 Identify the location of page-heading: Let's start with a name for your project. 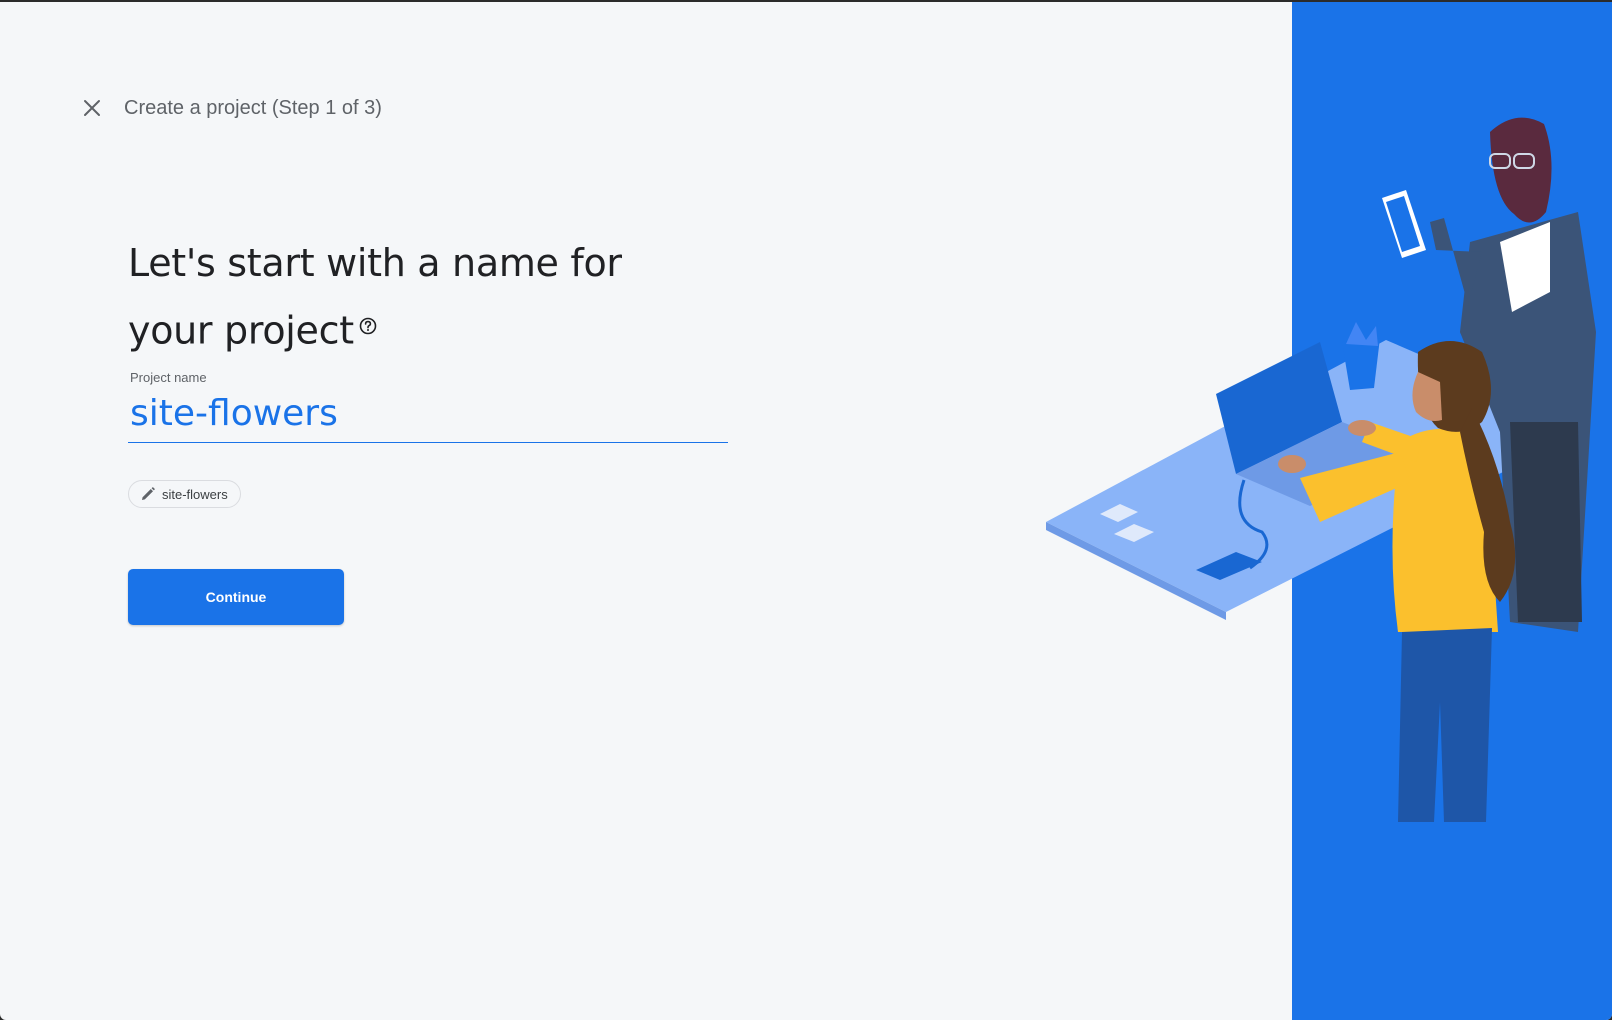
(428, 297).